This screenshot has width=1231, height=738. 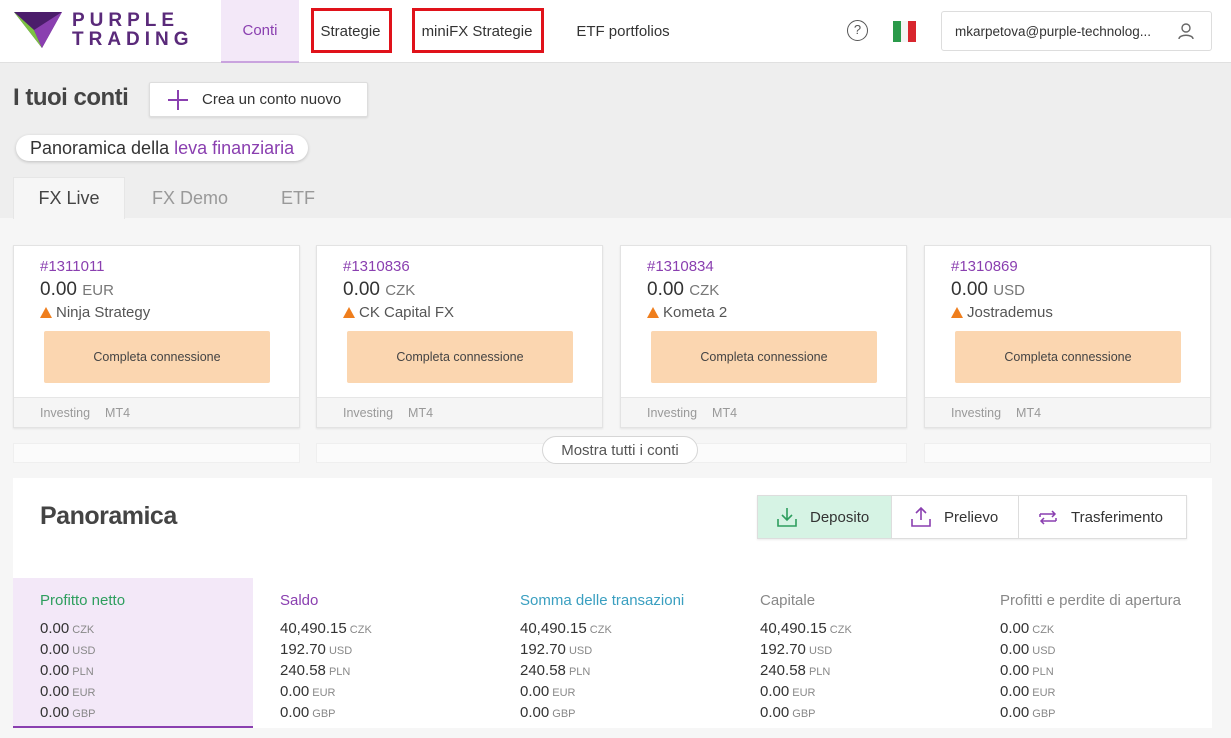 I want to click on create-account-button: Crea un conto nuovo, so click(x=258, y=99).